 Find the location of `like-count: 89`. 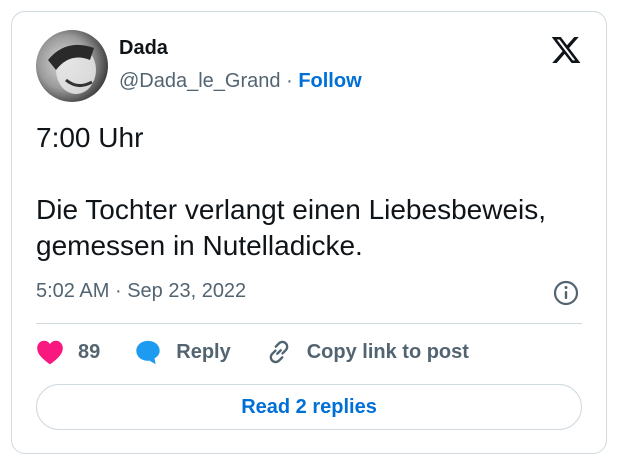

like-count: 89 is located at coordinates (89, 351).